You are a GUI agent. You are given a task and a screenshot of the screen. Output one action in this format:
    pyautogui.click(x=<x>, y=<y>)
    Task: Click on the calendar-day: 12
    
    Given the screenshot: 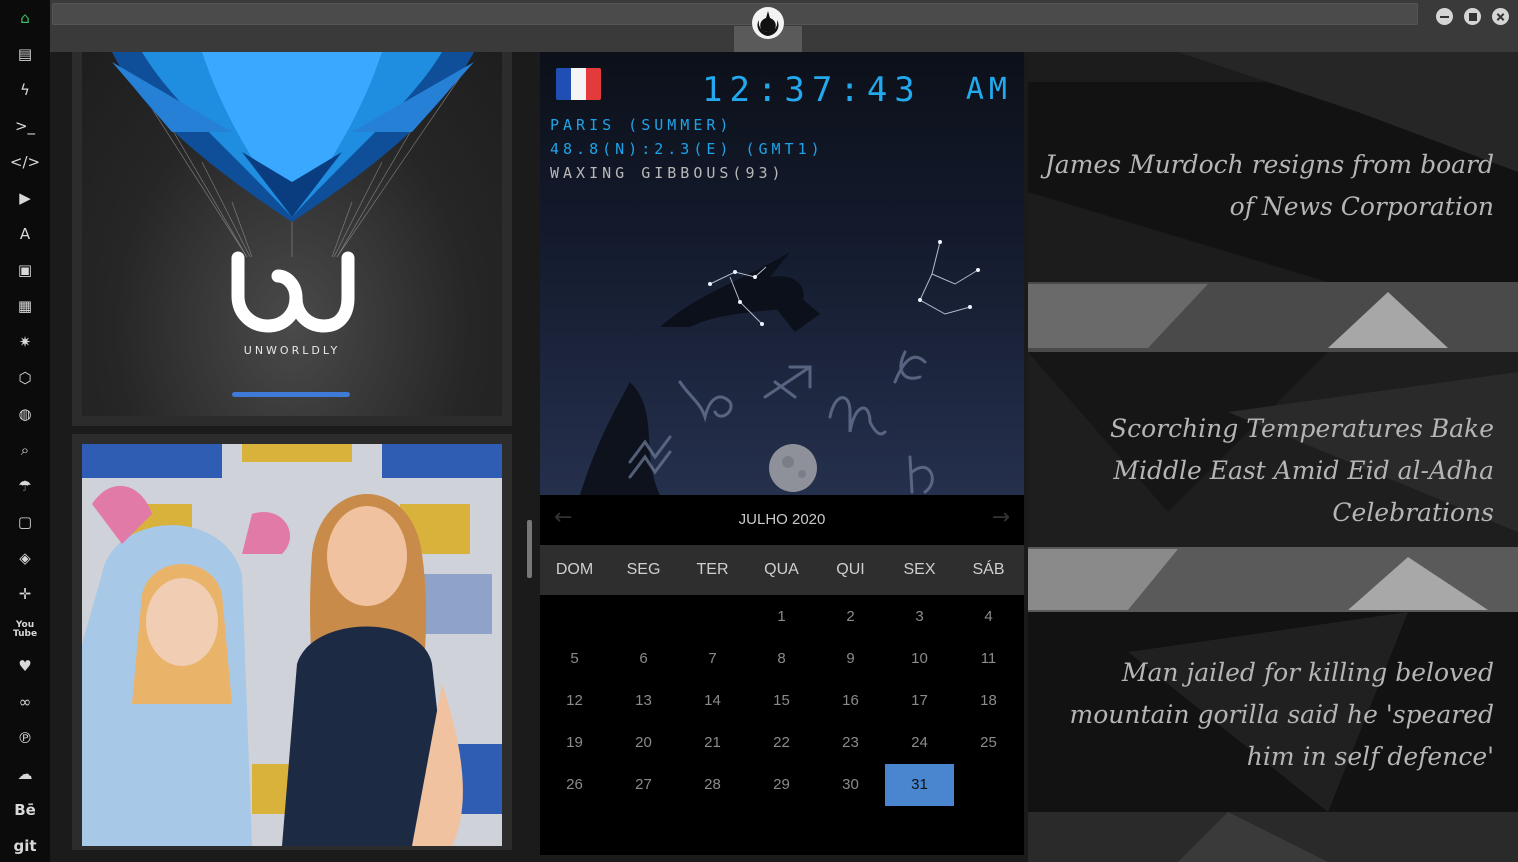 What is the action you would take?
    pyautogui.click(x=574, y=701)
    